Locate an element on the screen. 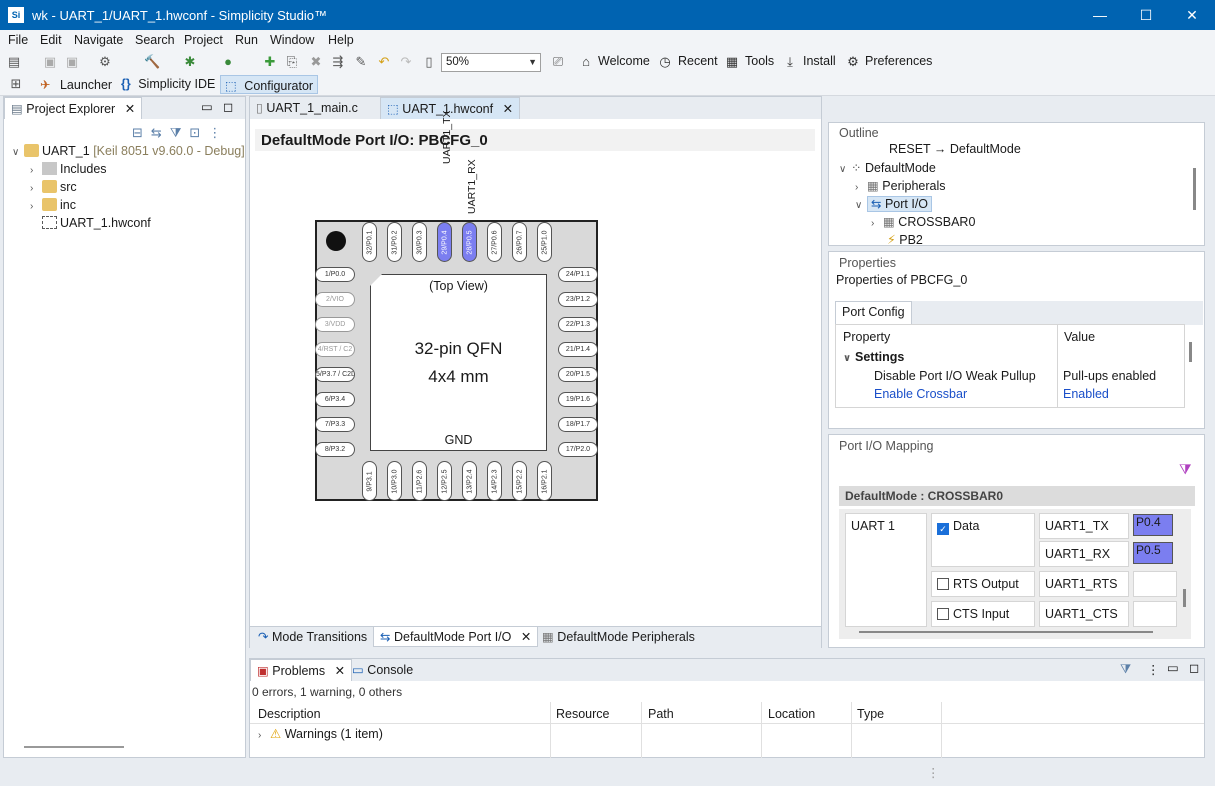  home-icon: ⌂ is located at coordinates (586, 62).